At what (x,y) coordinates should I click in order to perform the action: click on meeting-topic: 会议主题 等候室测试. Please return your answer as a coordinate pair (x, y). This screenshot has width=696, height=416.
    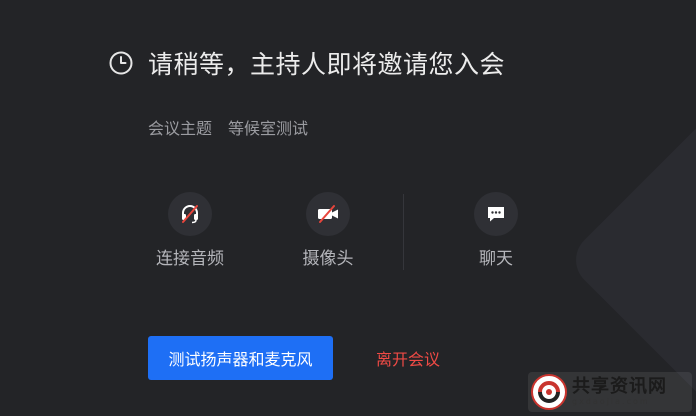
    Looking at the image, I should click on (228, 127).